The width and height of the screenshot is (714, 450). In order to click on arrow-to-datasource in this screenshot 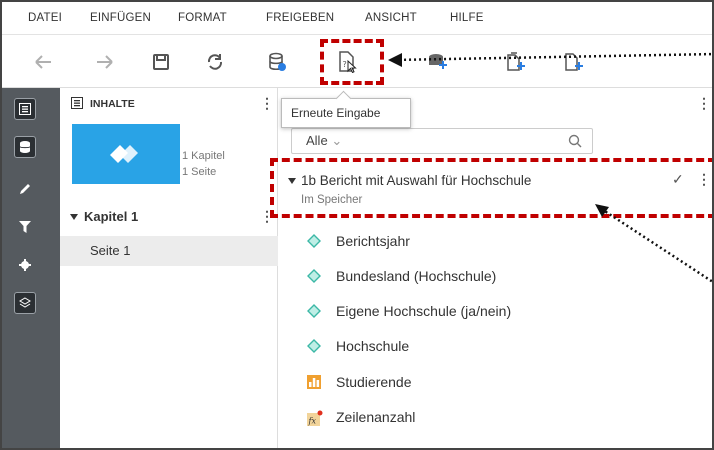, I will do `click(655, 244)`.